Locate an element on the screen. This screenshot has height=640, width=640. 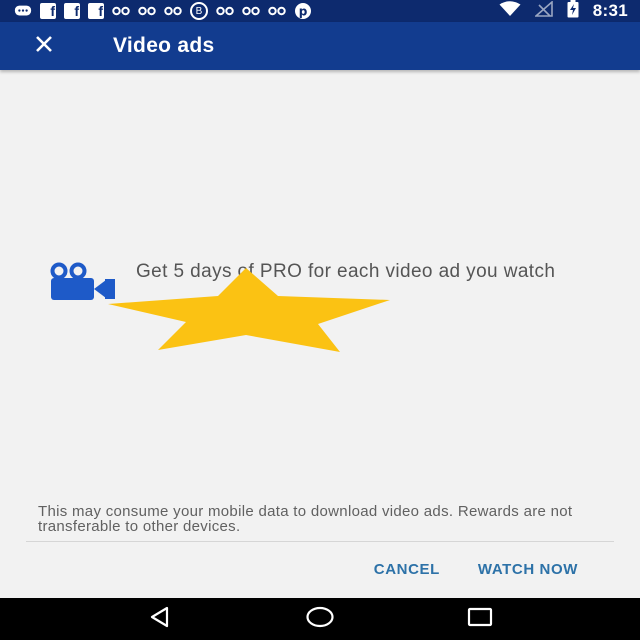
svg-text: p is located at coordinates (303, 12).